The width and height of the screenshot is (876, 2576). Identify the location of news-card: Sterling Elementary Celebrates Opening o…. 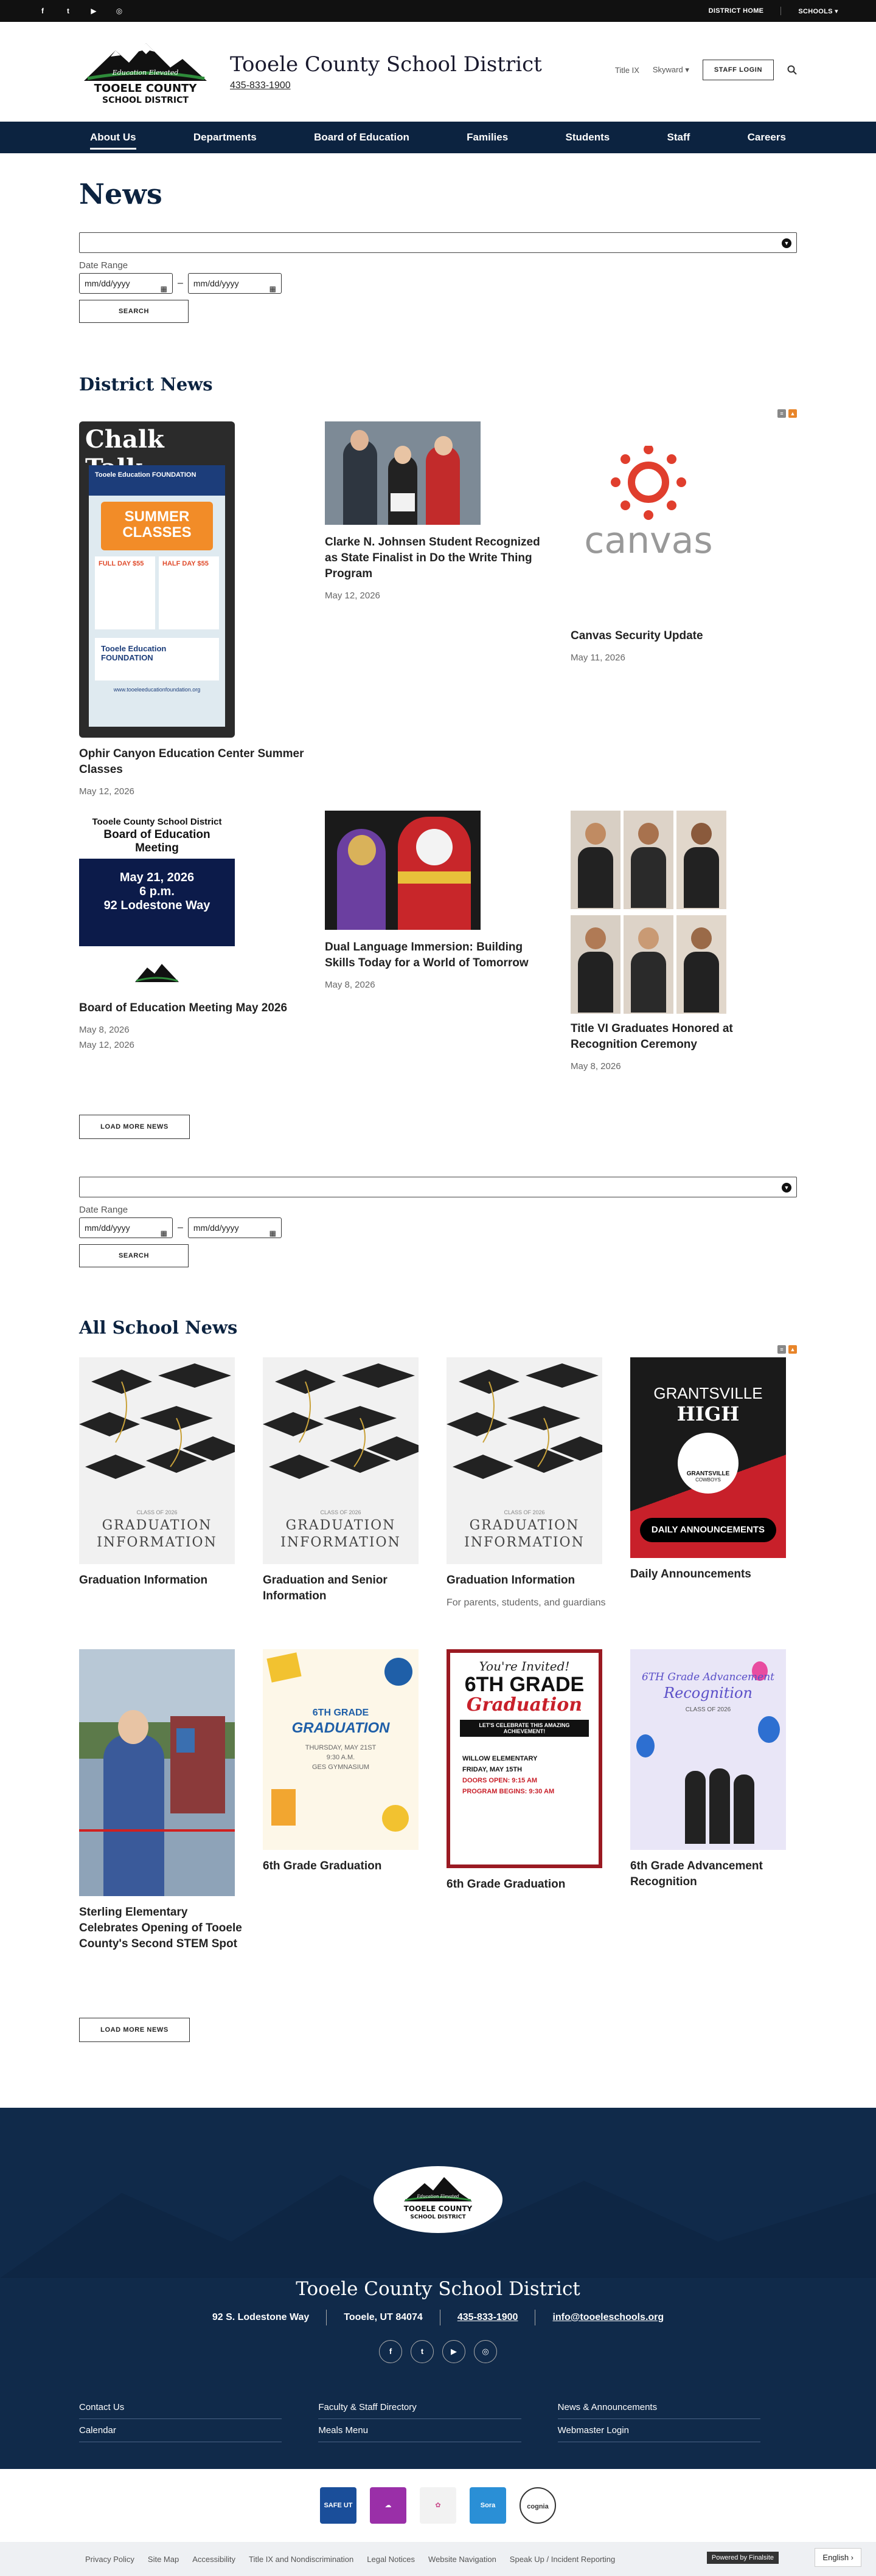
(164, 1800).